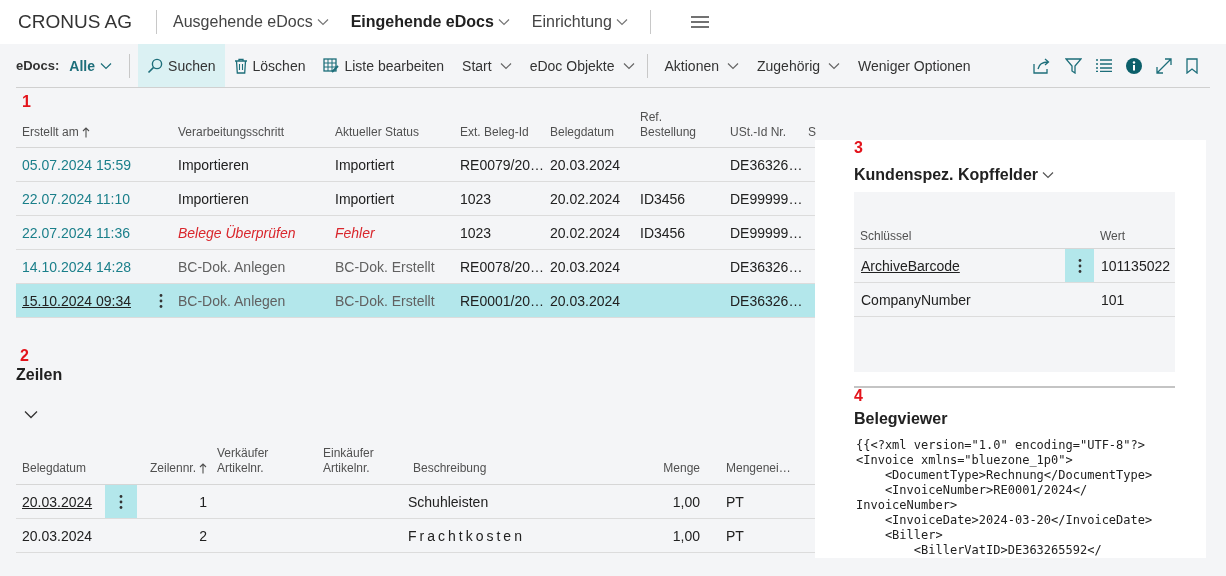 This screenshot has width=1226, height=576. Describe the element at coordinates (1042, 65) in the screenshot. I see `share-icon` at that location.